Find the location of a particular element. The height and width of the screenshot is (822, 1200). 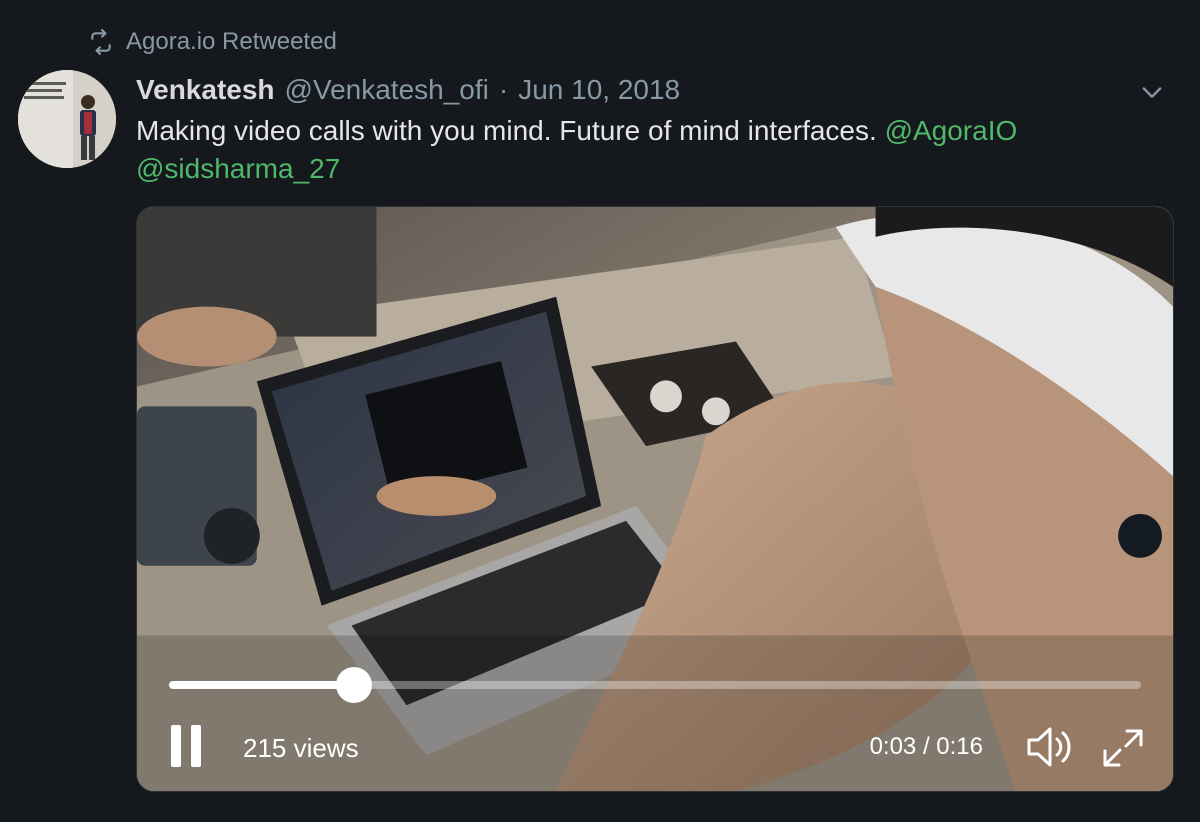

retweet-indicator: Agora.io Retweeted is located at coordinates (212, 42).